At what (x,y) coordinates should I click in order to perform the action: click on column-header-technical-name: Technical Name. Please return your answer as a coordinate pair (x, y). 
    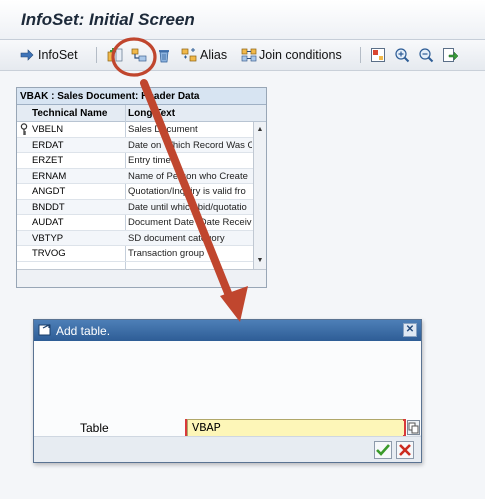
    Looking at the image, I should click on (69, 113).